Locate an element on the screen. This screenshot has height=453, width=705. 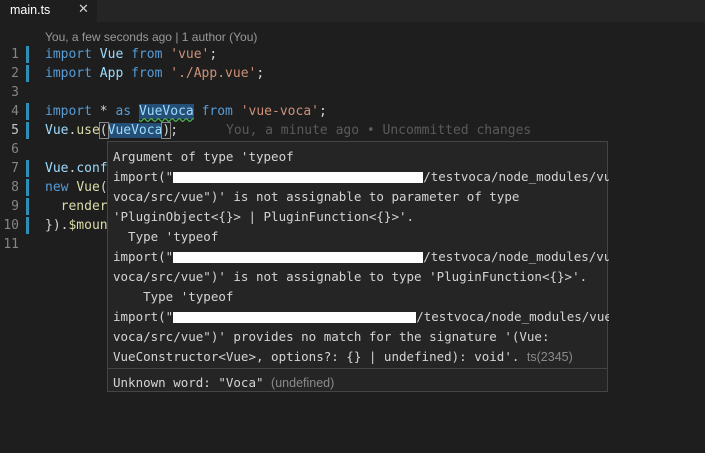
code-token: 'vue' is located at coordinates (190, 54).